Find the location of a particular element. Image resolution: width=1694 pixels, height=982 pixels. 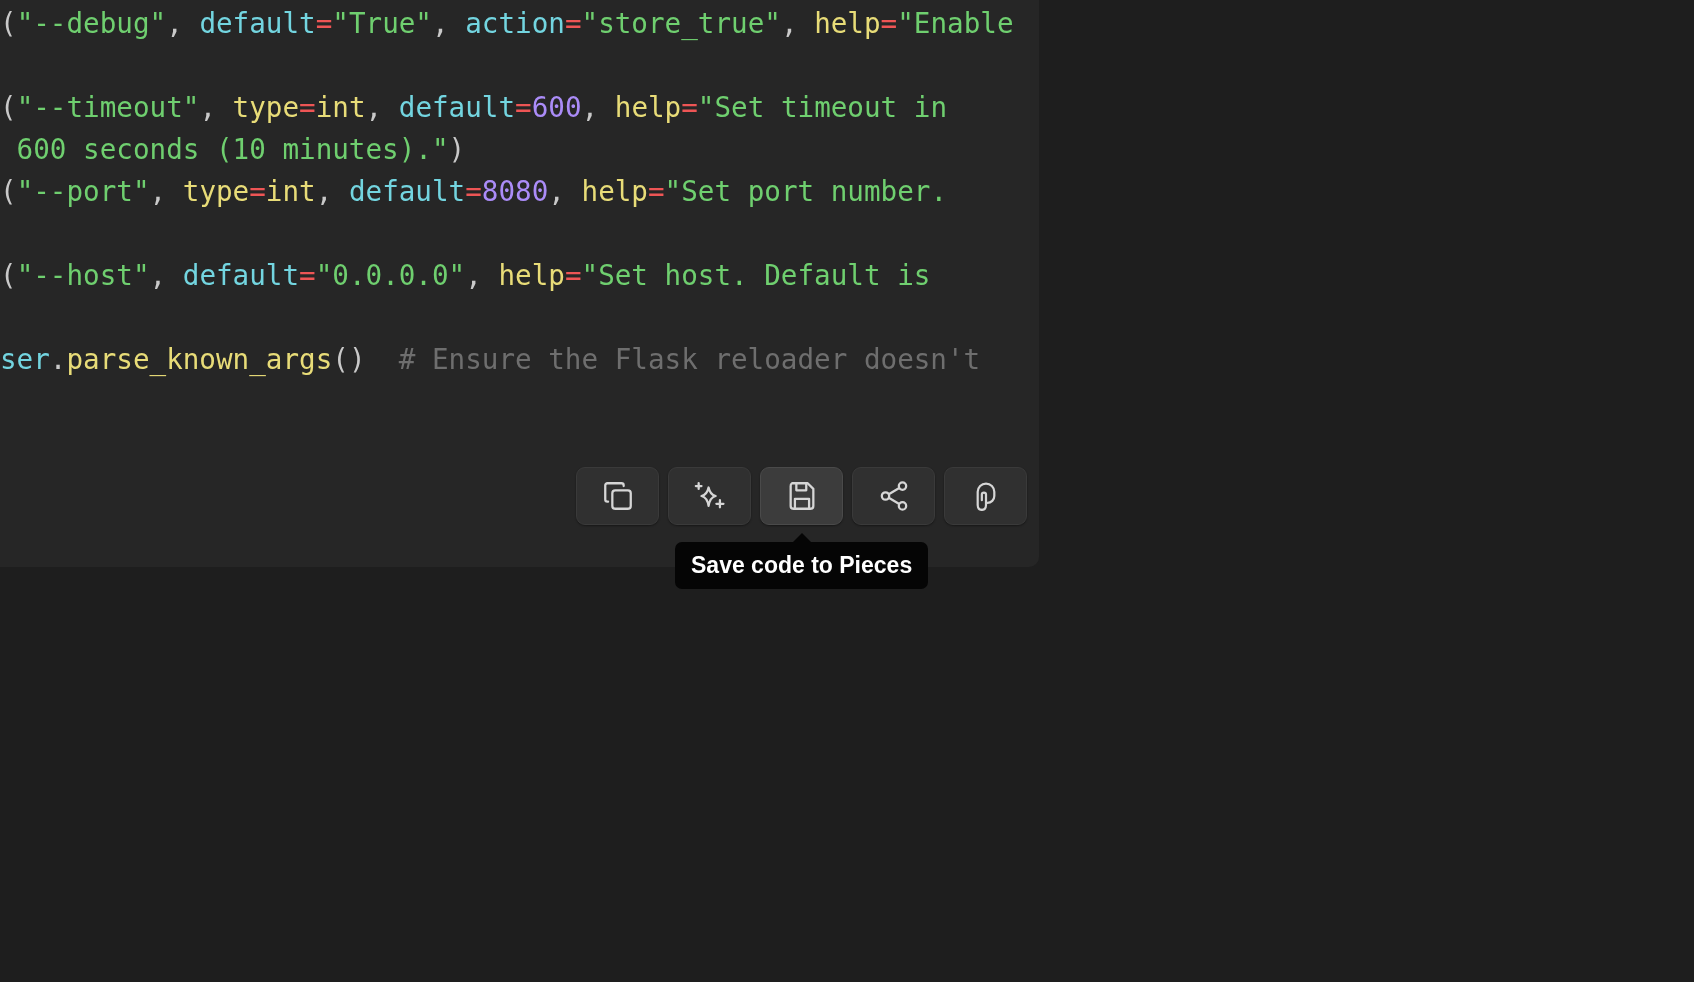

paperclip-button is located at coordinates (985, 496).